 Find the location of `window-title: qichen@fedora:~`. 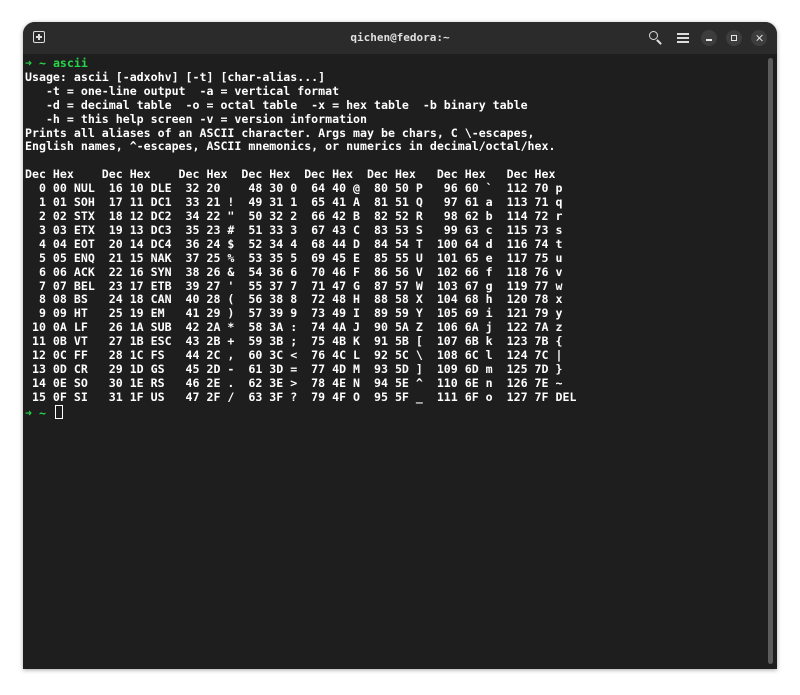

window-title: qichen@fedora:~ is located at coordinates (400, 37).